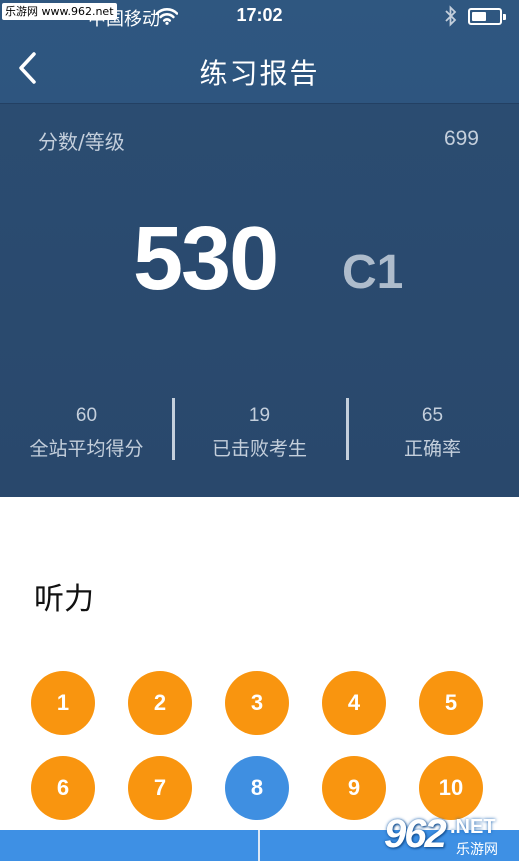  I want to click on stat-accuracy: 65 正确率, so click(432, 432).